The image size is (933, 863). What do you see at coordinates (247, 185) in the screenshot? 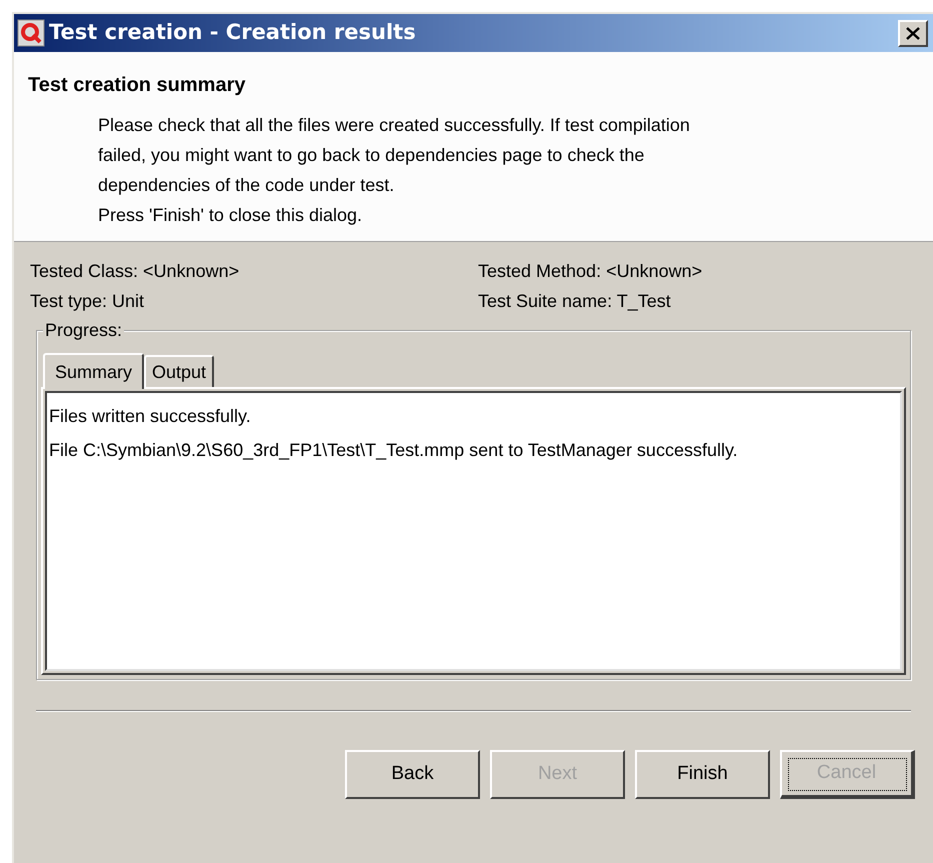
I see `instruction-text: dependencies of the code under test.` at bounding box center [247, 185].